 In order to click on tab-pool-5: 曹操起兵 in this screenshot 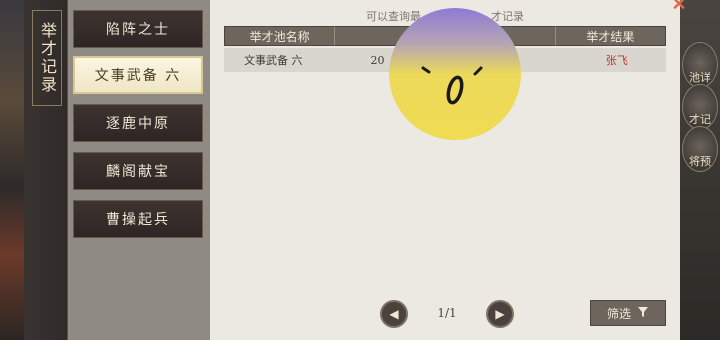, I will do `click(138, 219)`.